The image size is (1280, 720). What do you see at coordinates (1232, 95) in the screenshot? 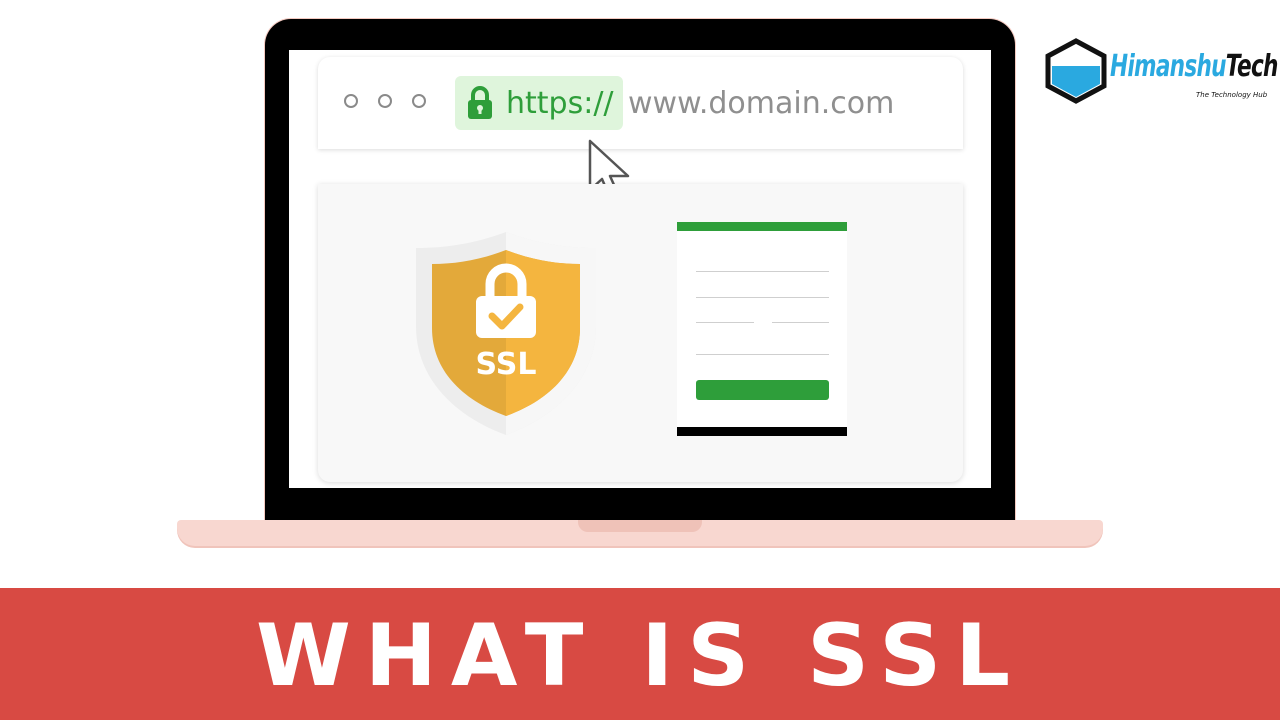
I see `logo-tagline: The Technology Hub` at bounding box center [1232, 95].